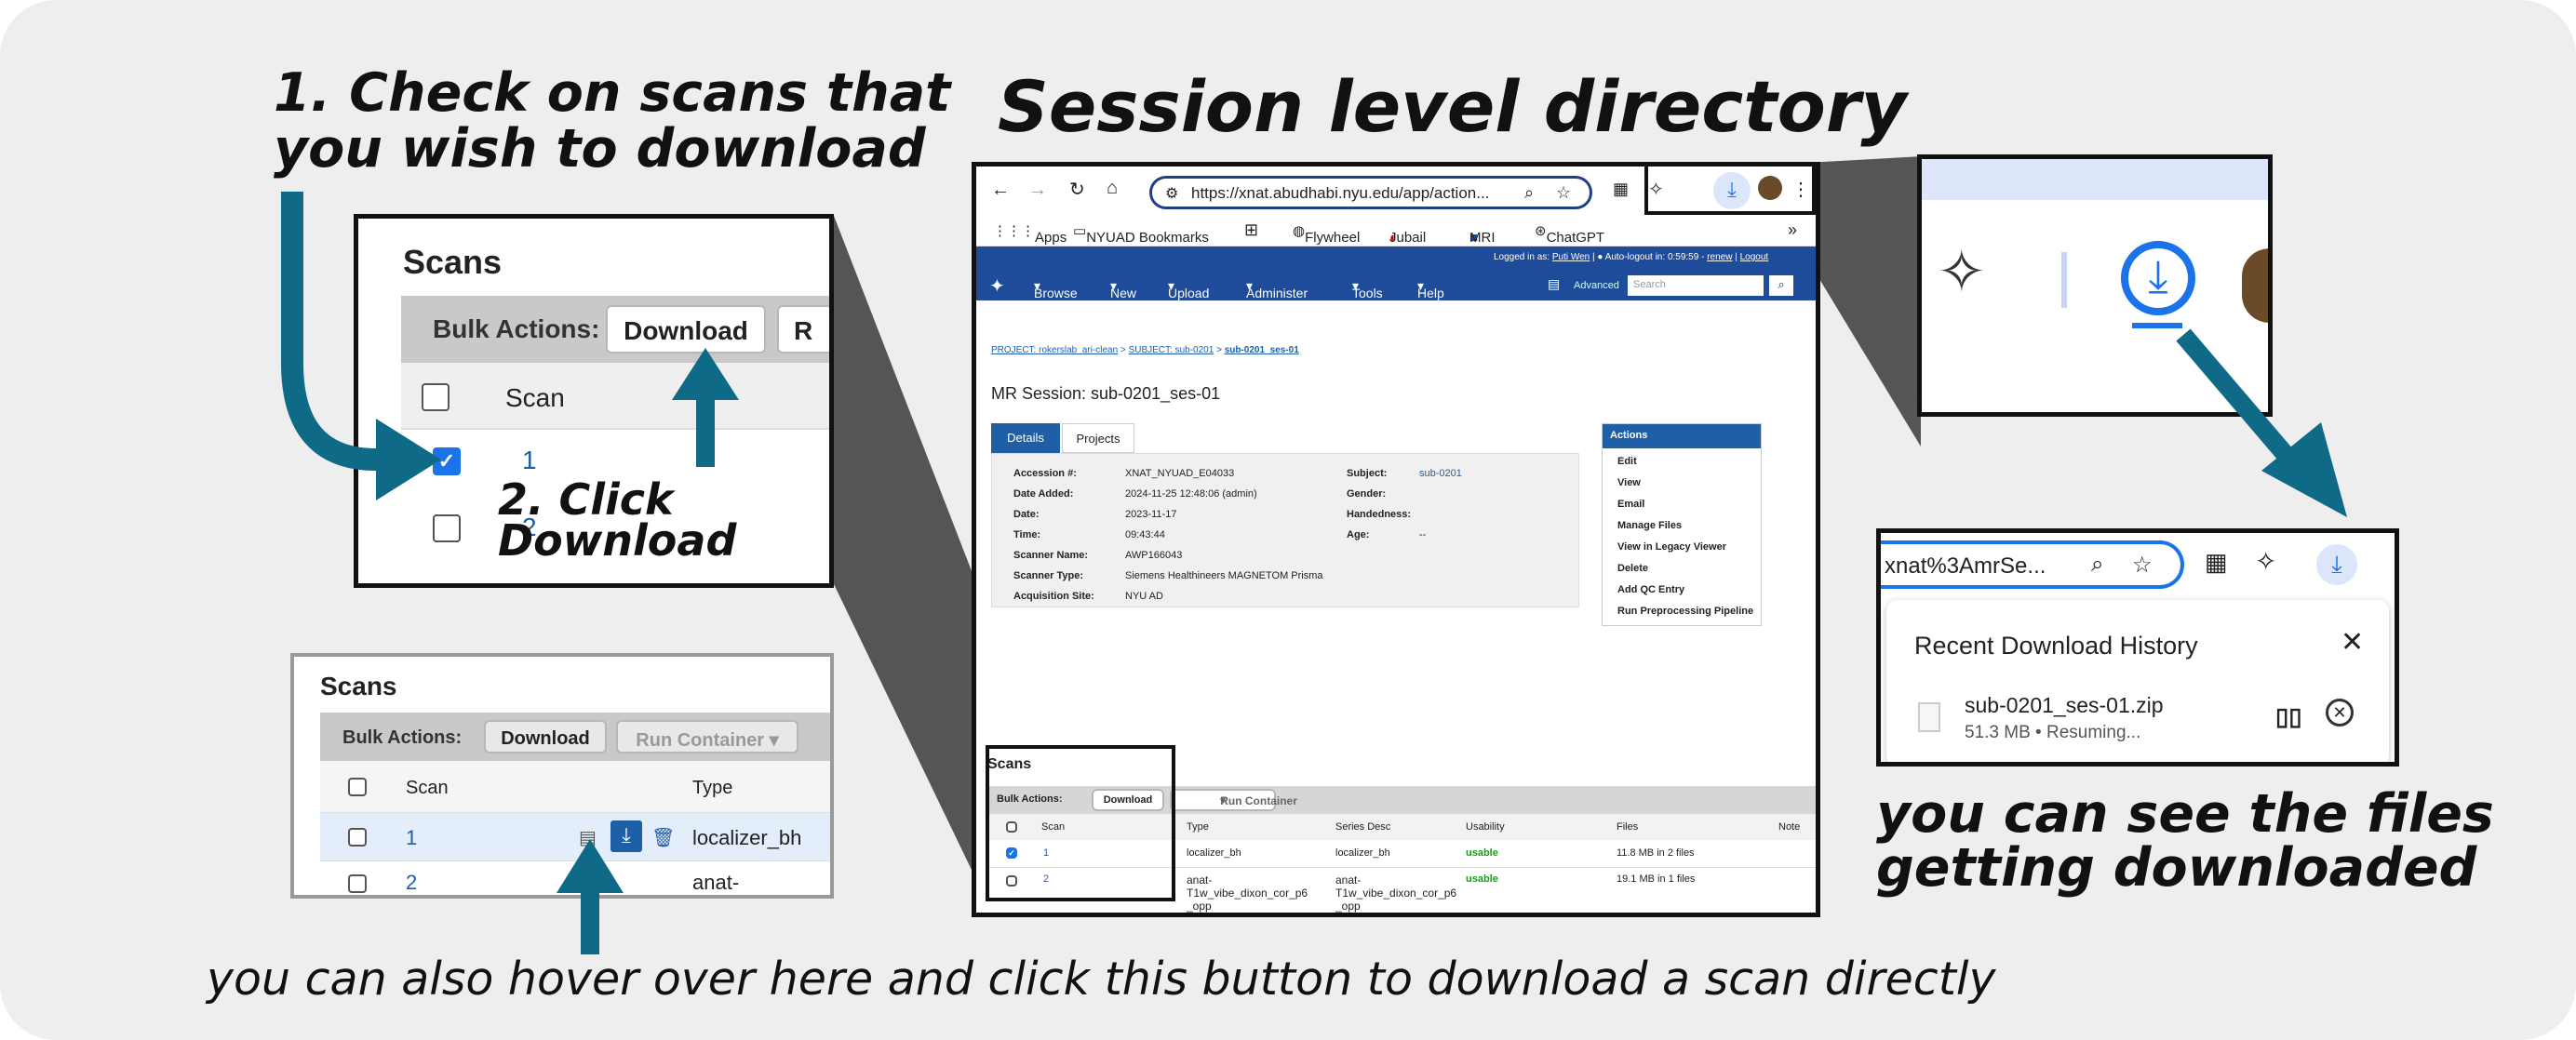 This screenshot has width=2576, height=1040. Describe the element at coordinates (590, 920) in the screenshot. I see `arrow-shaft-hover` at that location.